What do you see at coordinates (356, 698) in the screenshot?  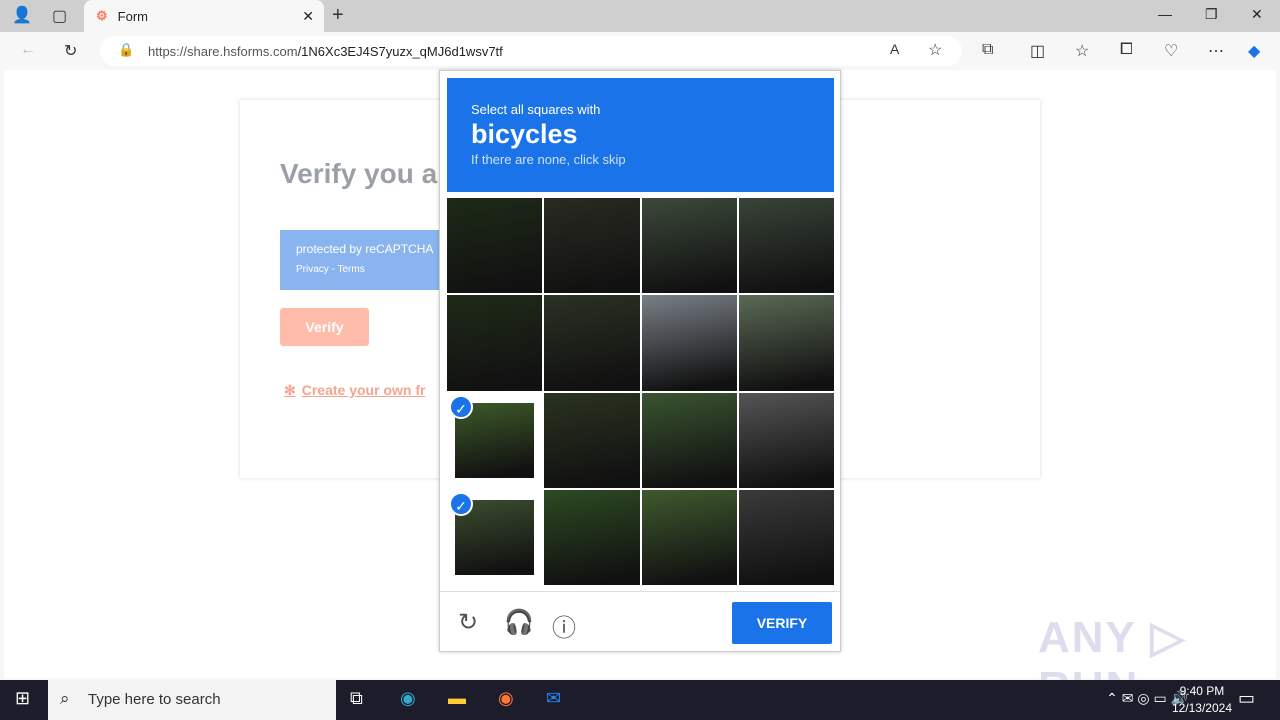 I see `task-view-icon: ⧉` at bounding box center [356, 698].